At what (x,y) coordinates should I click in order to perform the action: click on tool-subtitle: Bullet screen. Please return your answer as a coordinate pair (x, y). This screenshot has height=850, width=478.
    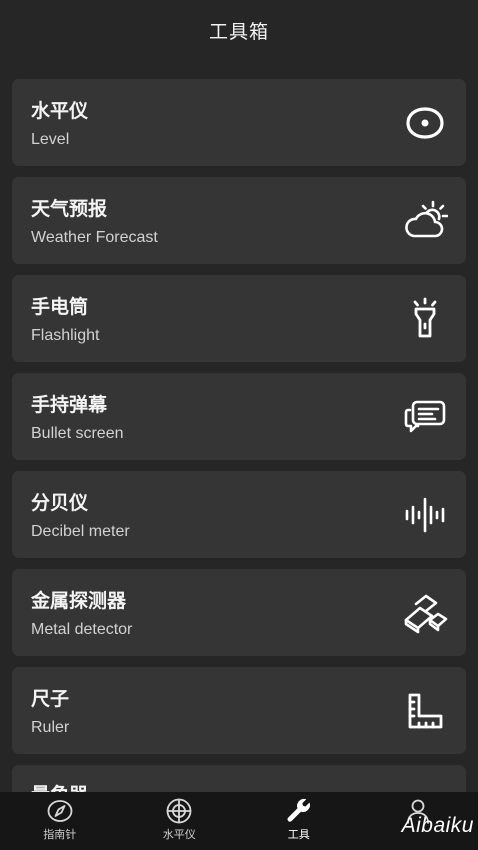
    Looking at the image, I should click on (77, 433).